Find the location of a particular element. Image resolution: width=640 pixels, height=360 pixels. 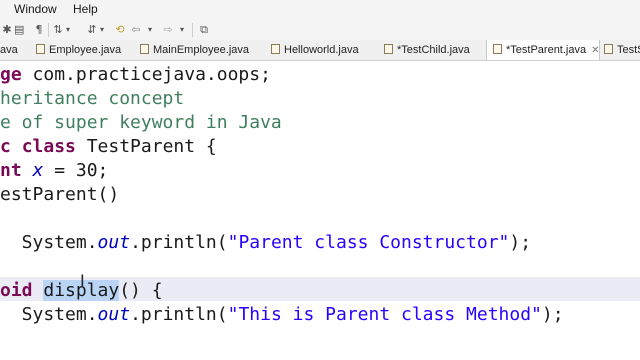

coverage-icon: ⇵ is located at coordinates (92, 30).